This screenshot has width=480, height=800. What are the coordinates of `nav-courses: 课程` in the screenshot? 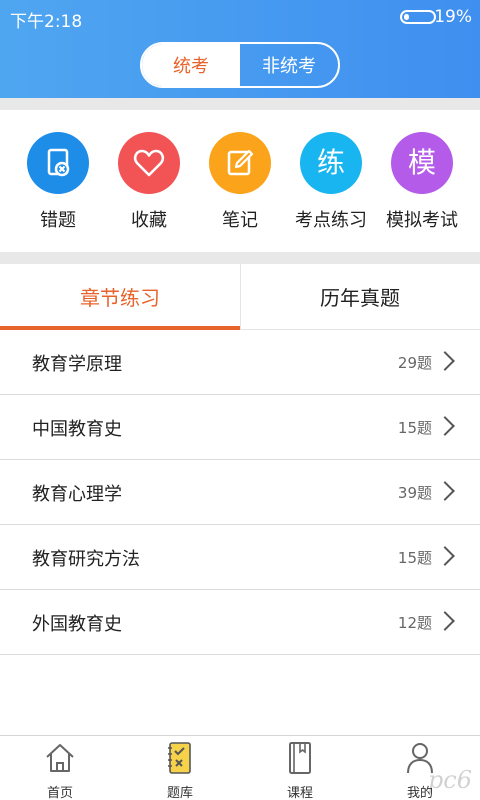 It's located at (300, 768).